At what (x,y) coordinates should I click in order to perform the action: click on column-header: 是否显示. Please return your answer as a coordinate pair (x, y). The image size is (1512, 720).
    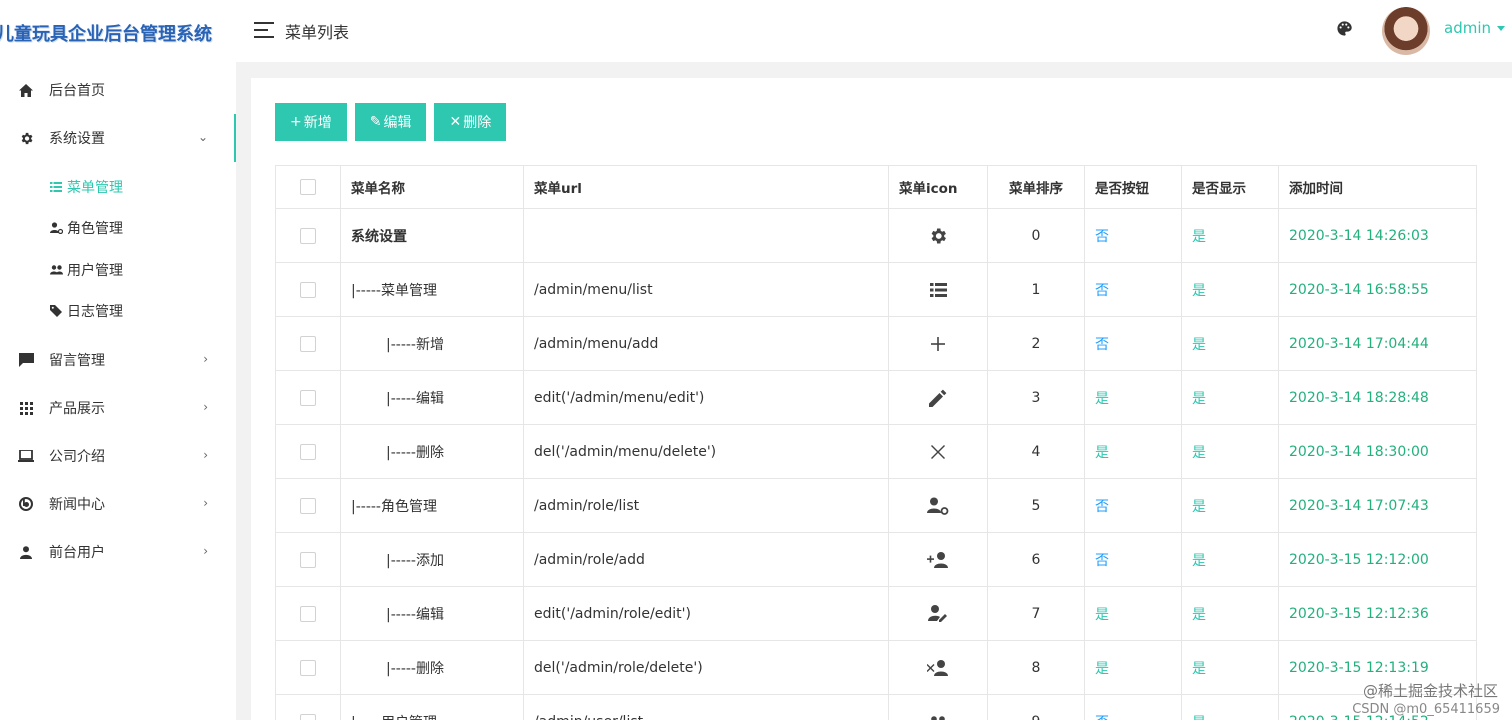
    Looking at the image, I should click on (1230, 187).